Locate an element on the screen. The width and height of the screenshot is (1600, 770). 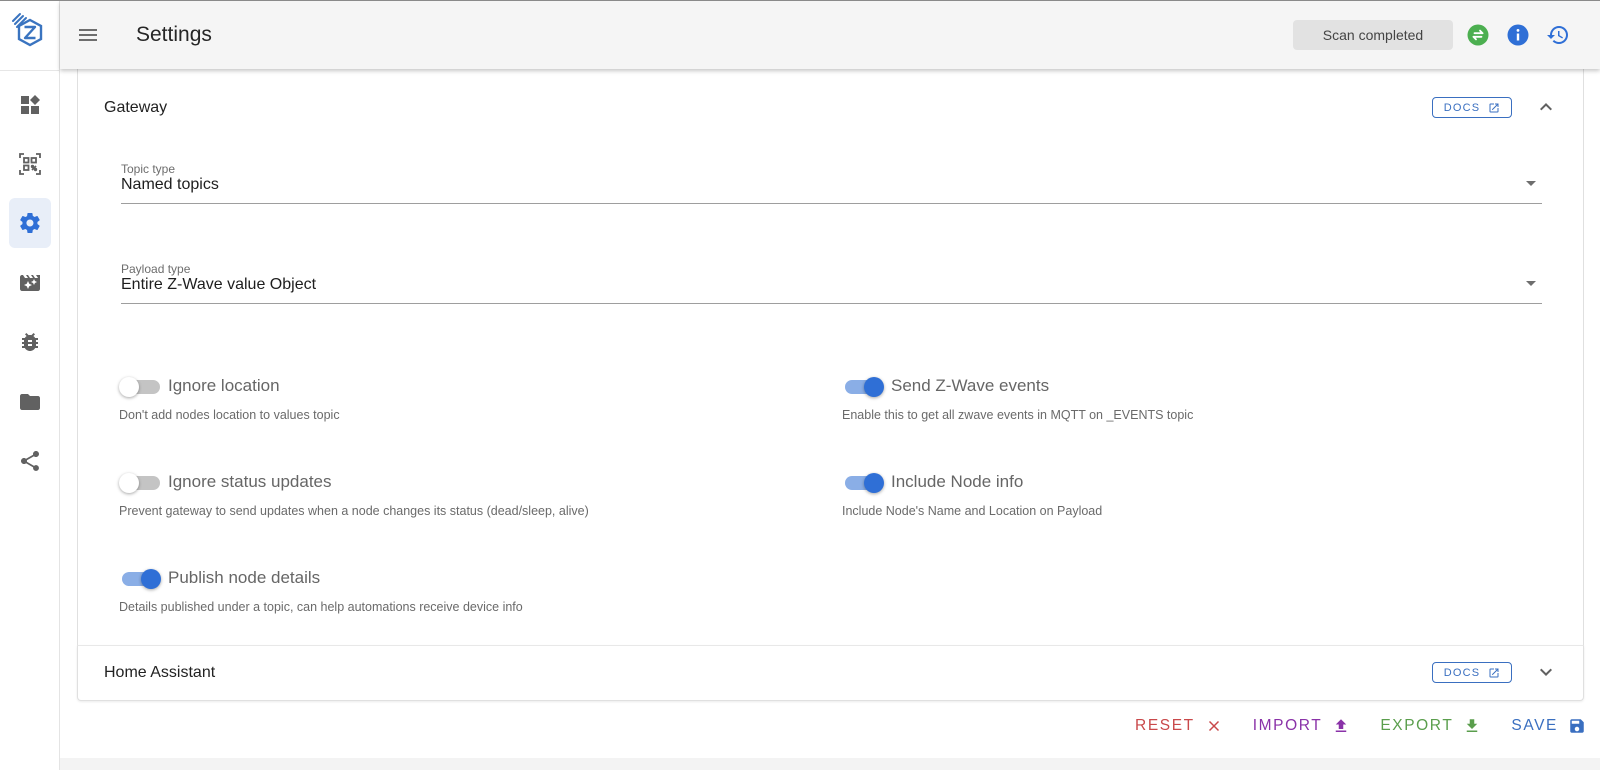
sidebar-item-smart-start is located at coordinates (30, 164).